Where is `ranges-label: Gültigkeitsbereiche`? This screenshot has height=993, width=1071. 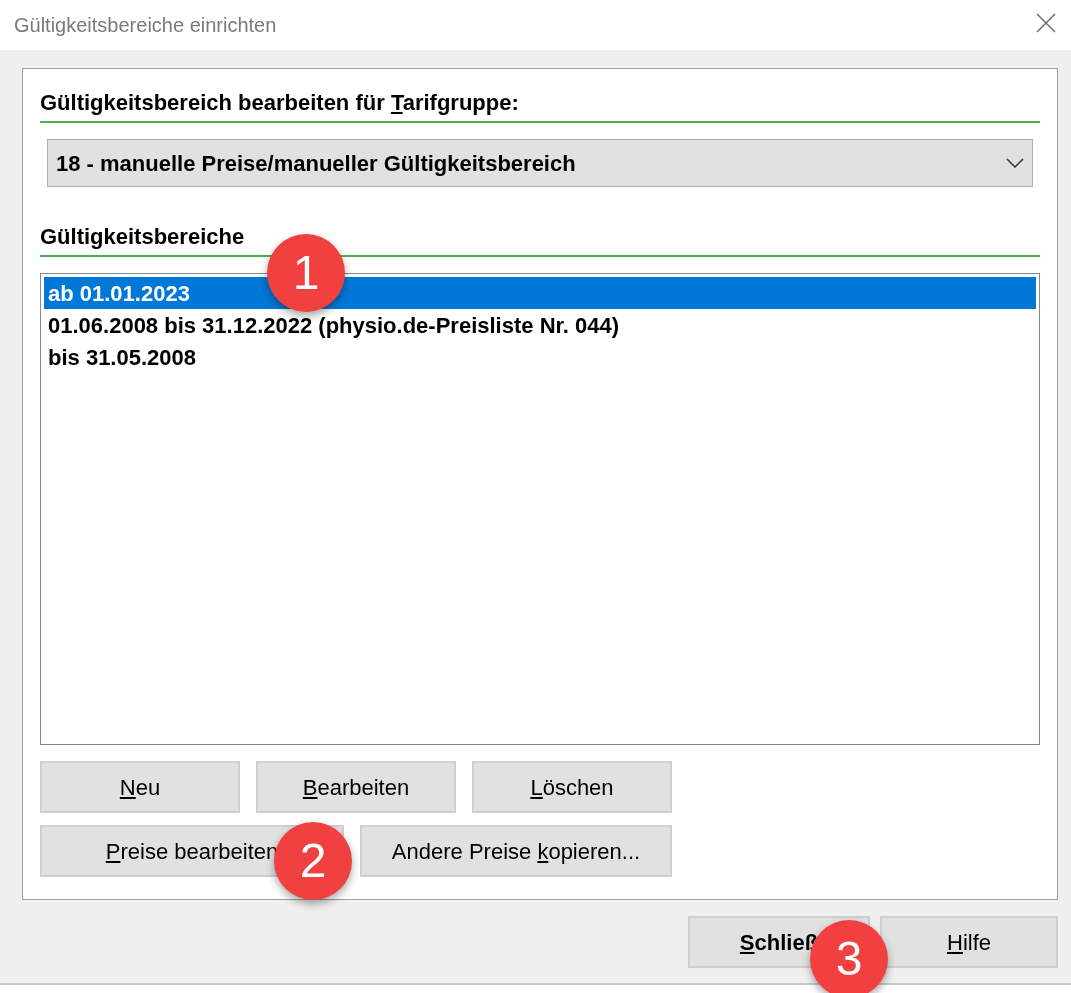 ranges-label: Gültigkeitsbereiche is located at coordinates (143, 237).